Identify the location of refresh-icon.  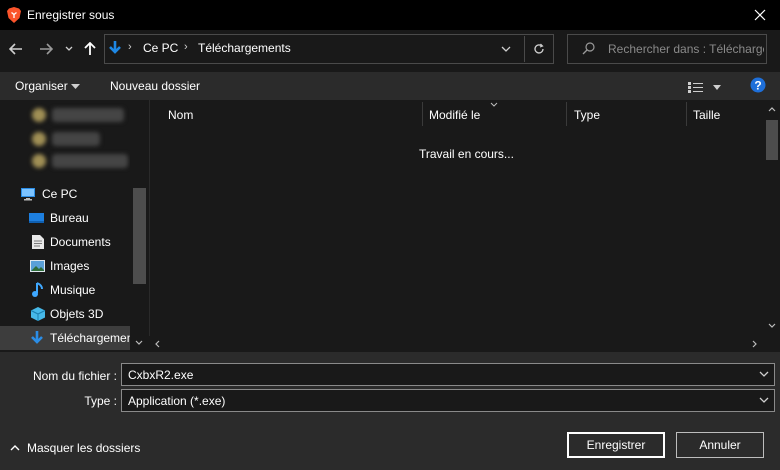
(539, 48).